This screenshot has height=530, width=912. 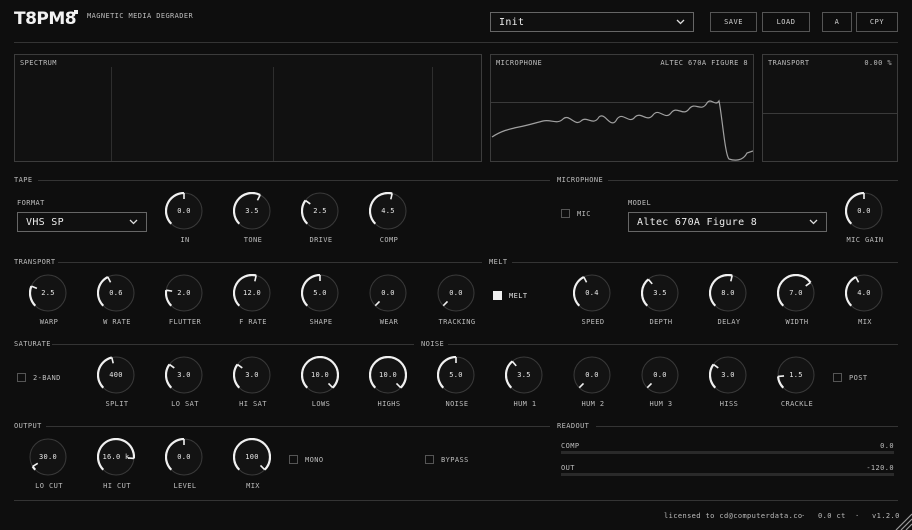 What do you see at coordinates (82, 222) in the screenshot?
I see `format-select: VHS SP` at bounding box center [82, 222].